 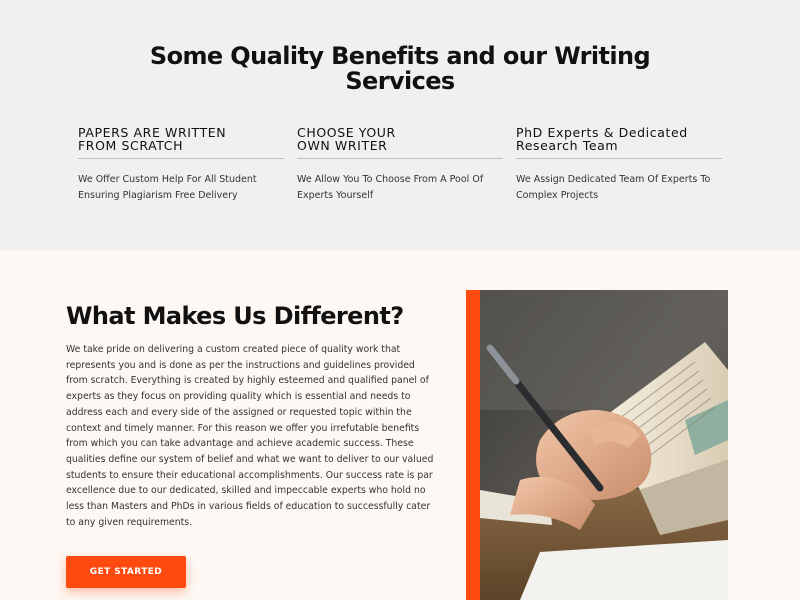 What do you see at coordinates (342, 145) in the screenshot?
I see `benefit-heading-line2: OWN WRITER` at bounding box center [342, 145].